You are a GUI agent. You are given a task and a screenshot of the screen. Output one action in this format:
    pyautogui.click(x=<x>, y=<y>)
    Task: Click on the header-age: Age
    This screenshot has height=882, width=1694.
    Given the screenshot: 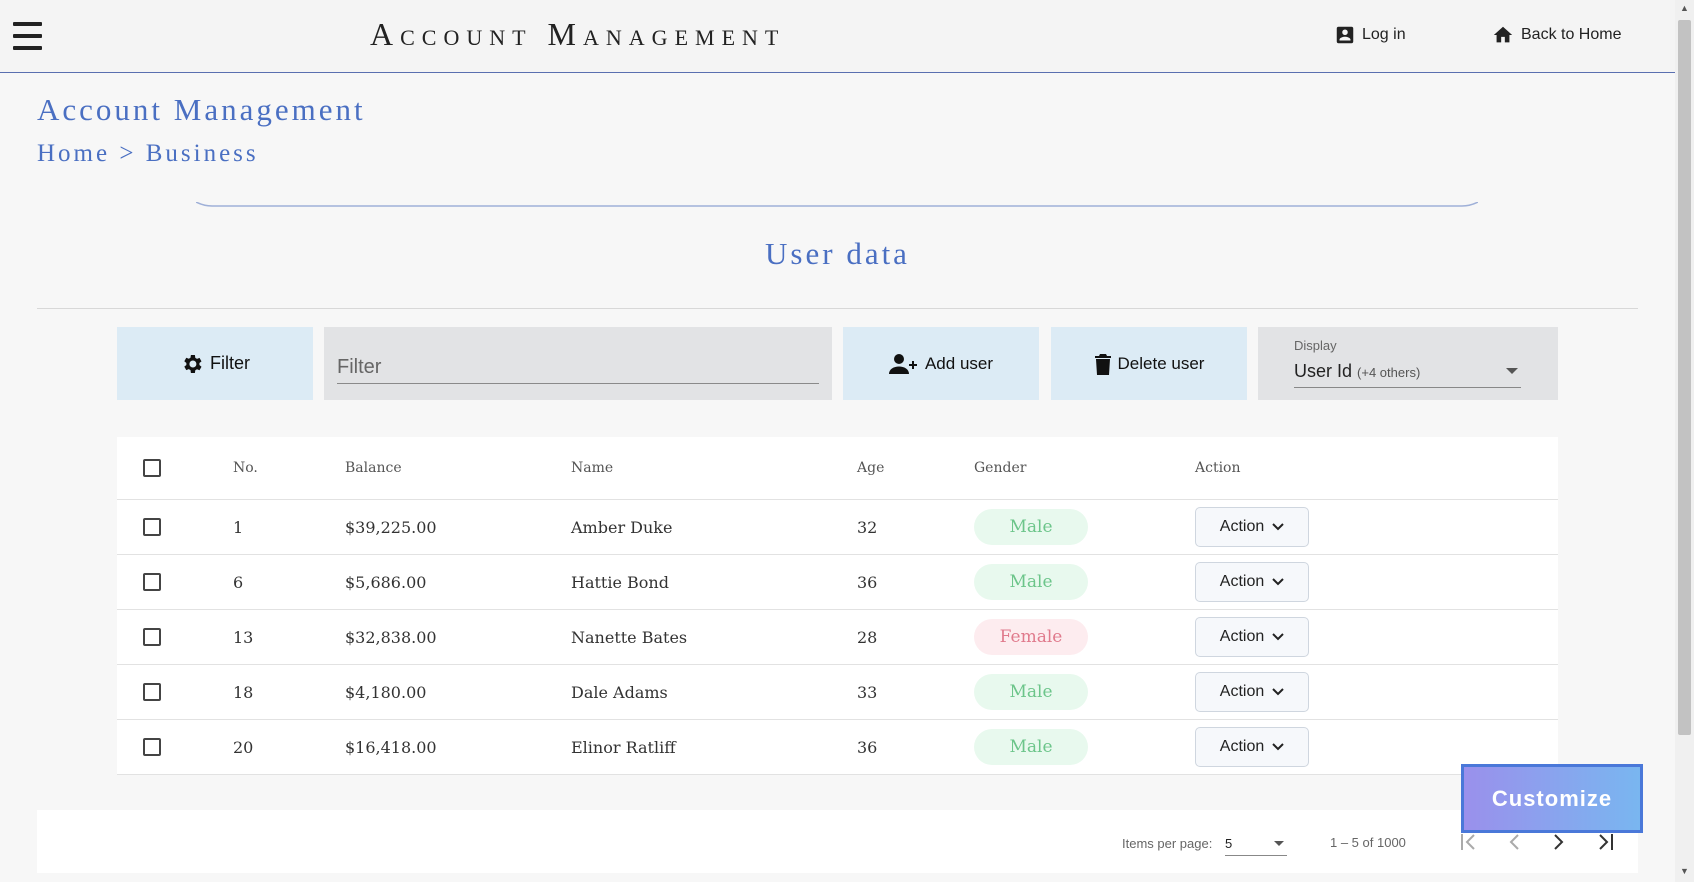 What is the action you would take?
    pyautogui.click(x=870, y=468)
    